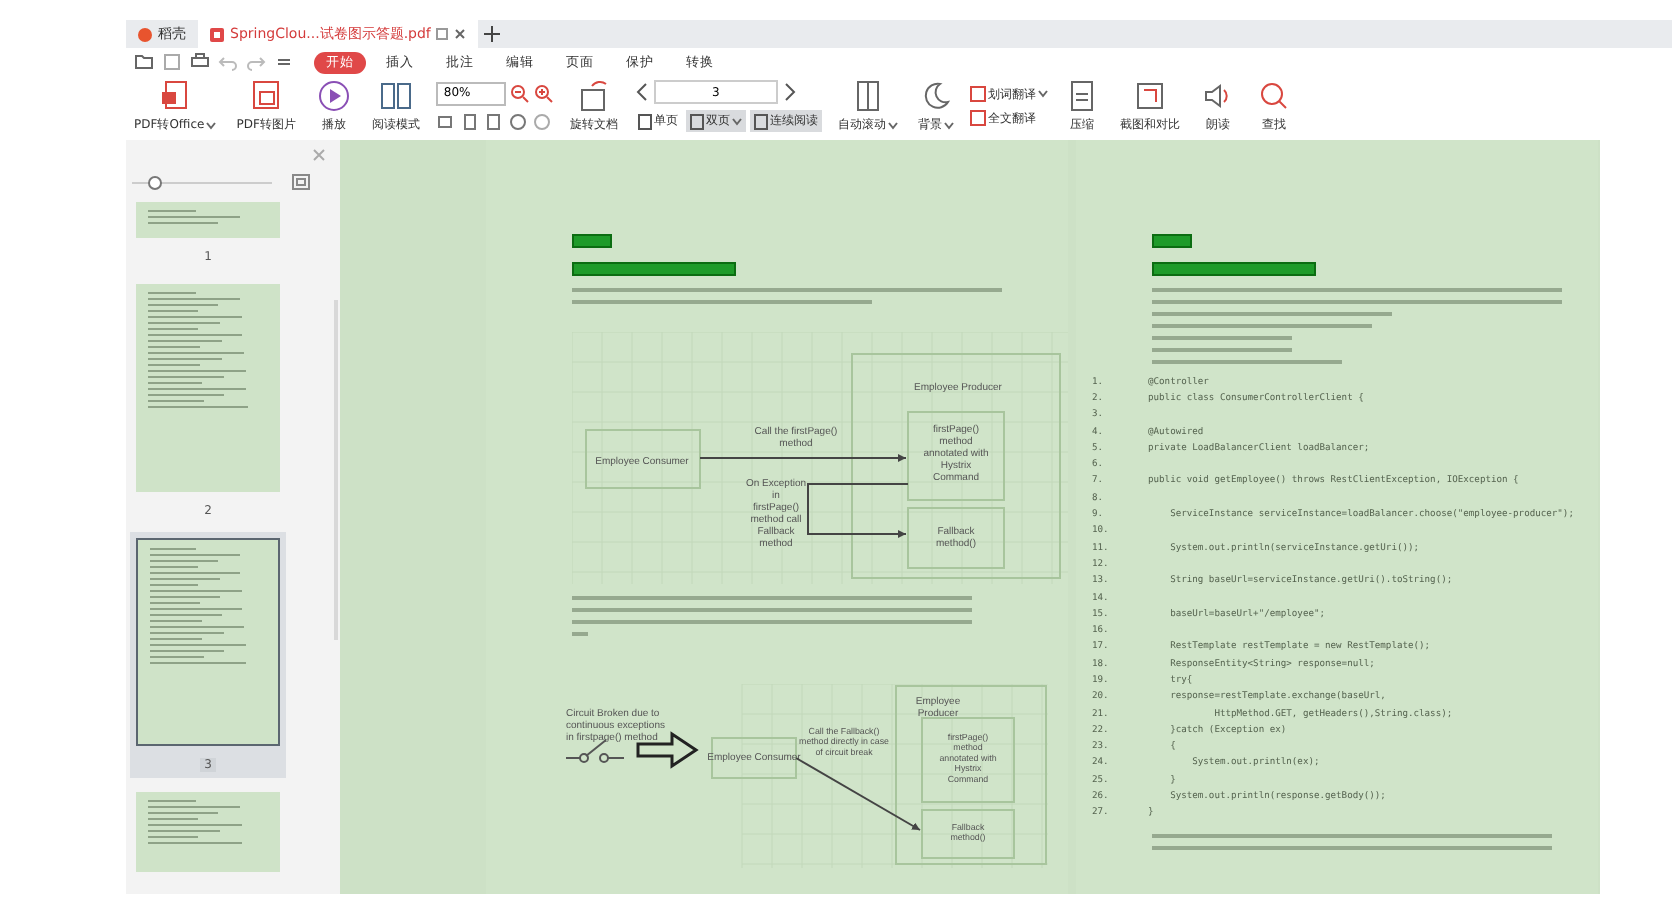  Describe the element at coordinates (395, 96) in the screenshot. I see `book-icon` at that location.